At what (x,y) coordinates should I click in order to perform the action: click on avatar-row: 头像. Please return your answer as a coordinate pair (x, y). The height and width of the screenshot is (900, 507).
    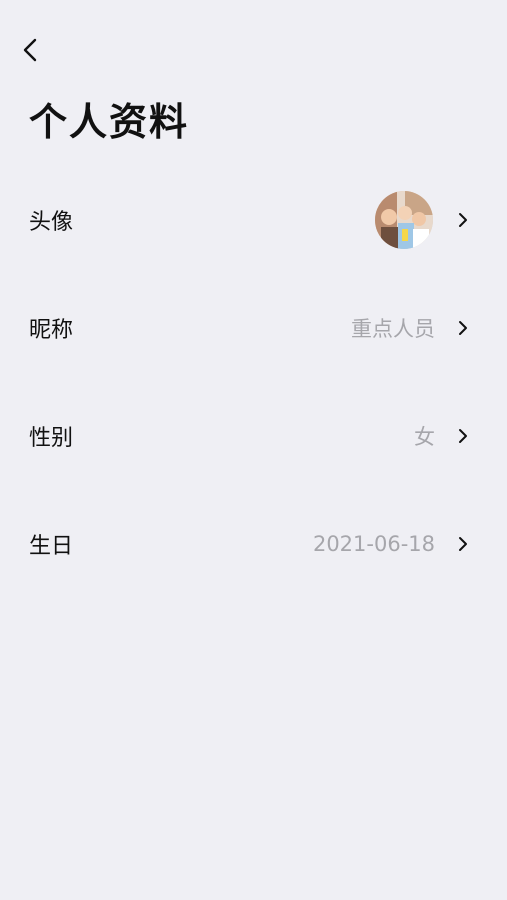
    Looking at the image, I should click on (253, 220).